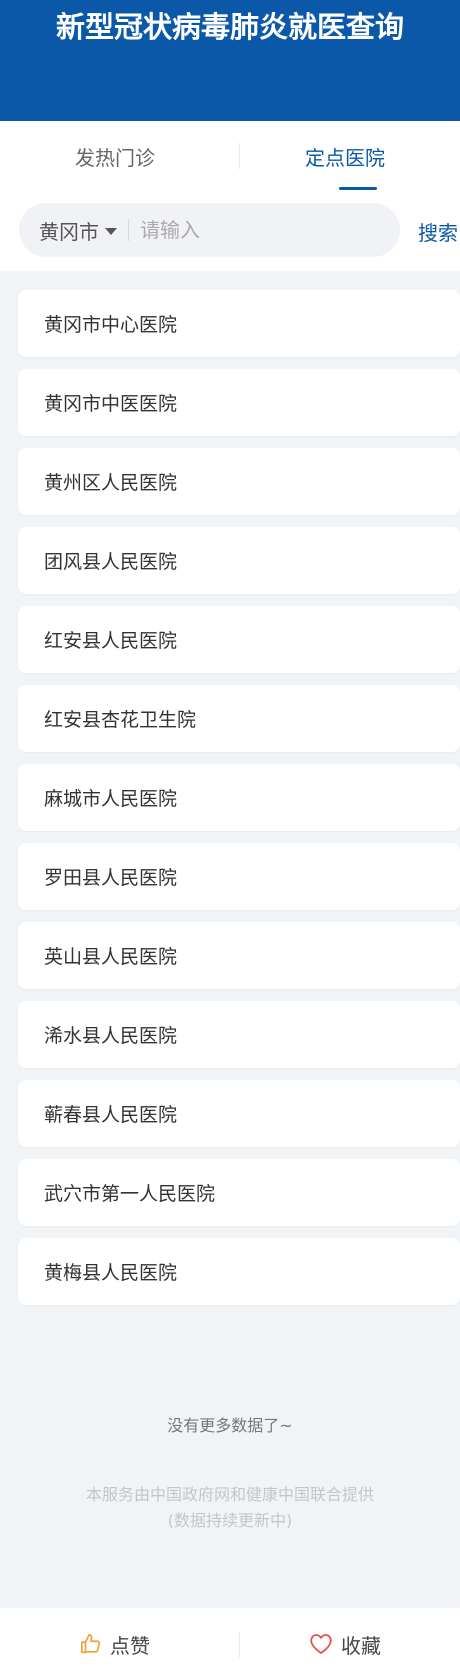 The width and height of the screenshot is (460, 1680). What do you see at coordinates (111, 878) in the screenshot?
I see `hospital-name: 罗田县人民医院` at bounding box center [111, 878].